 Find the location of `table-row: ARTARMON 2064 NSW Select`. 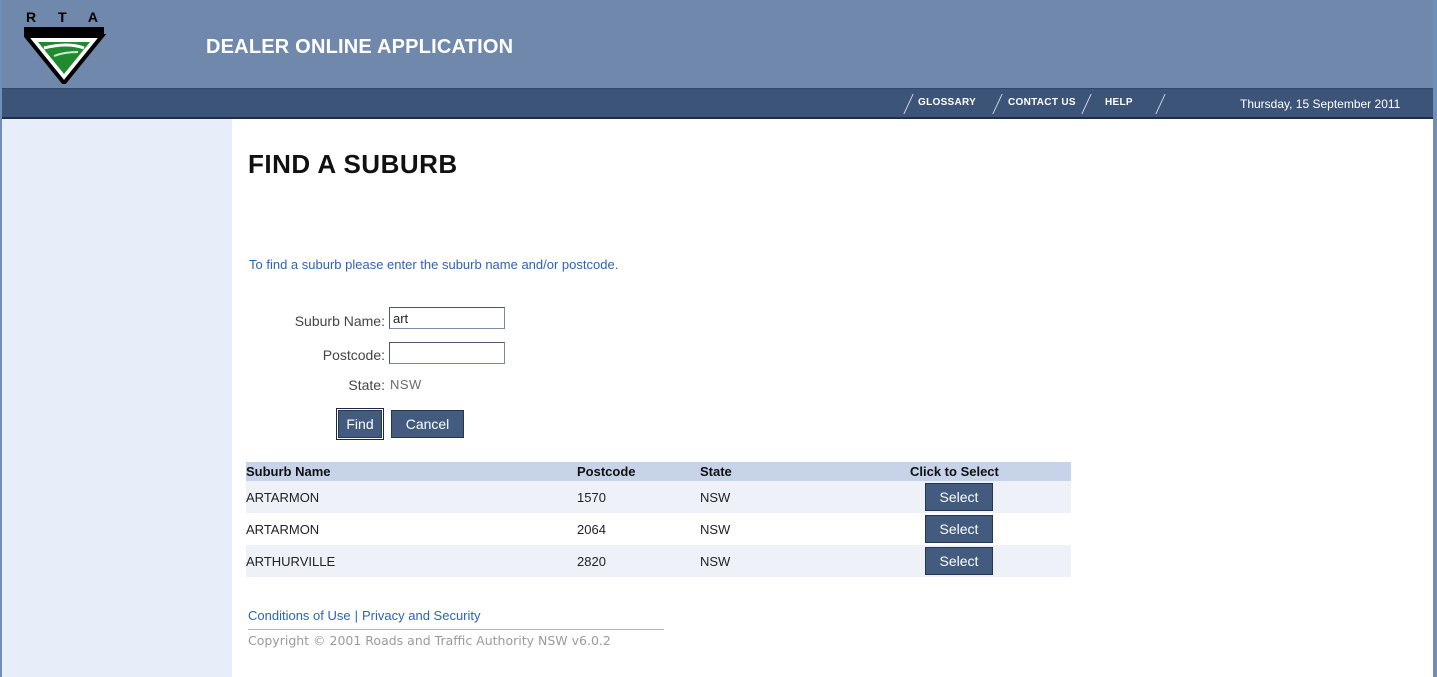

table-row: ARTARMON 2064 NSW Select is located at coordinates (658, 529).